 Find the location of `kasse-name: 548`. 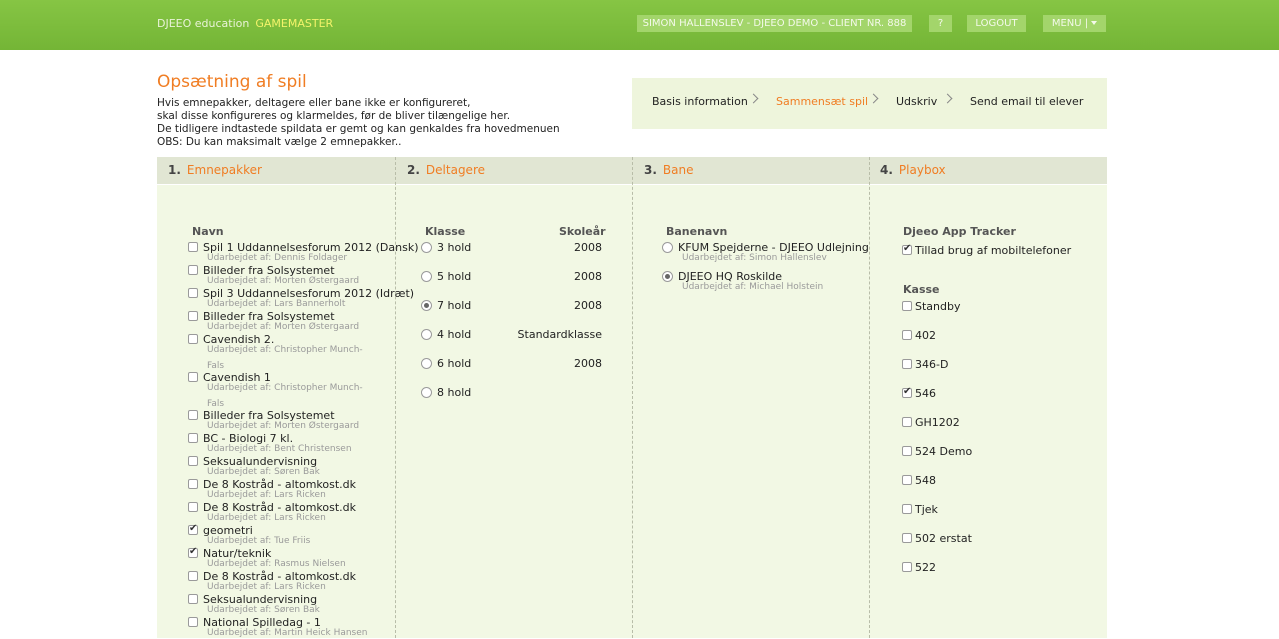

kasse-name: 548 is located at coordinates (925, 480).